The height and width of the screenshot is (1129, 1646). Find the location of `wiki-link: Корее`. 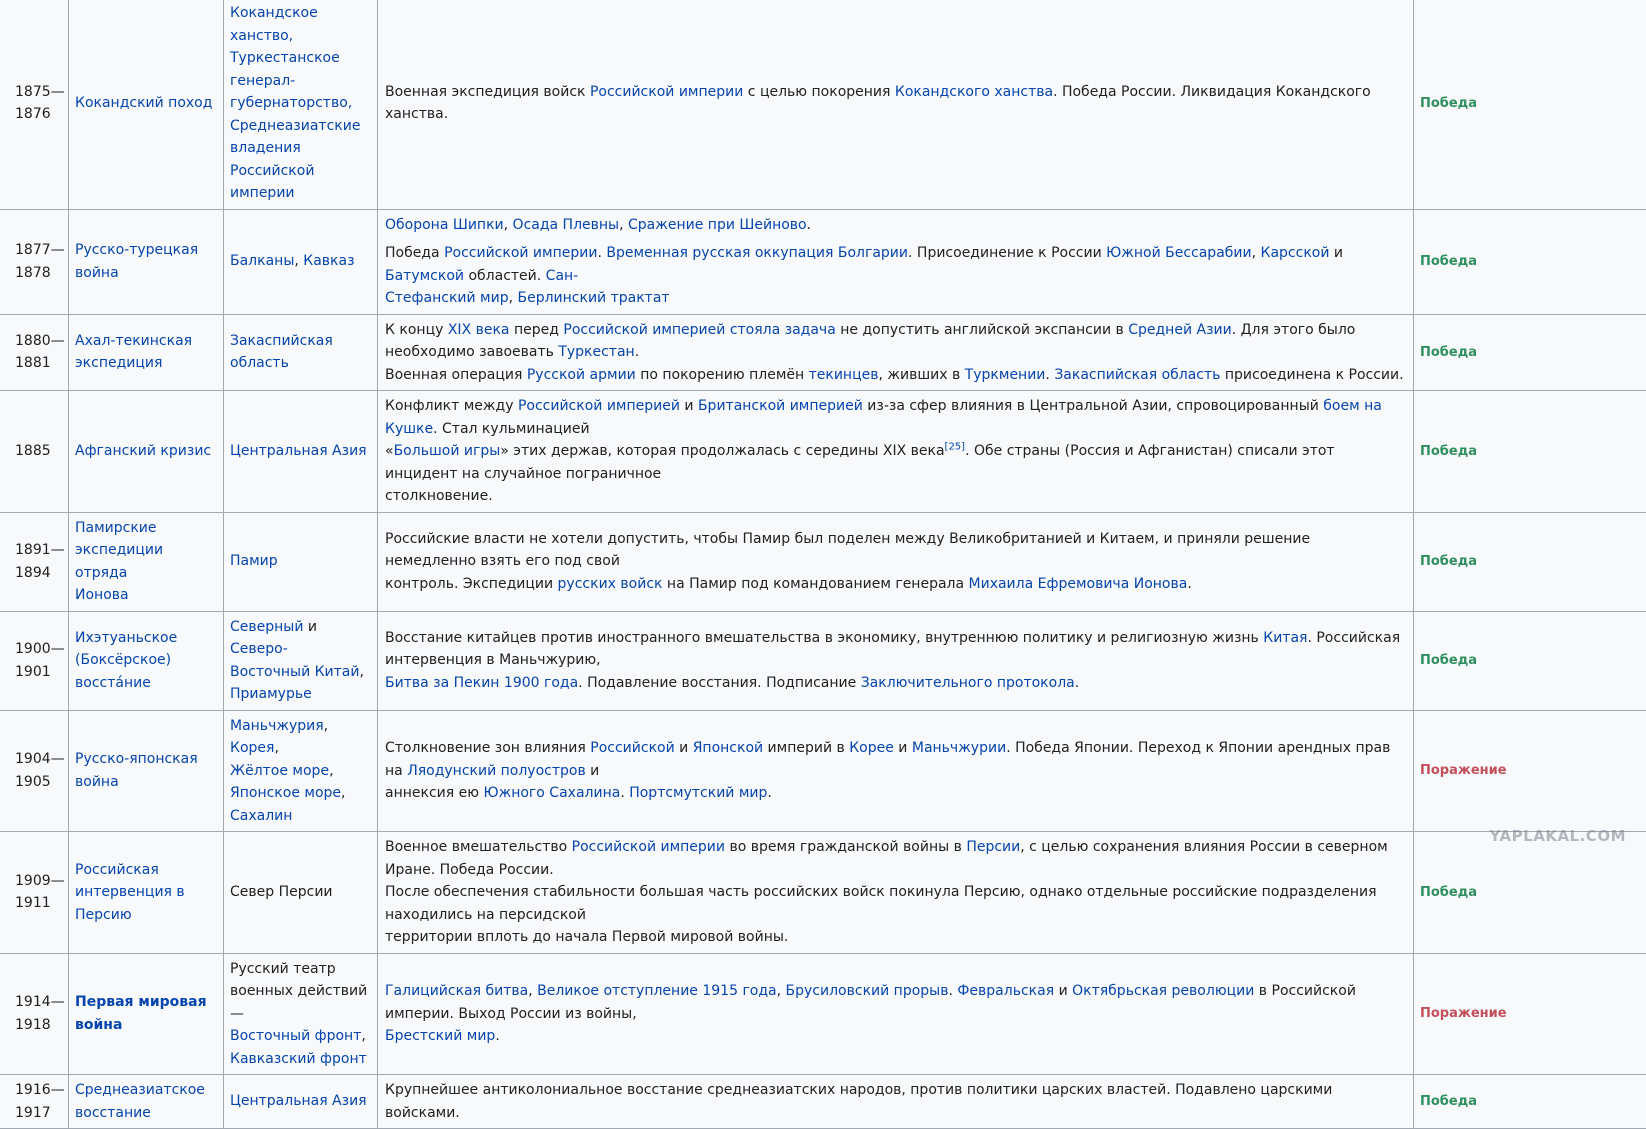

wiki-link: Корее is located at coordinates (871, 748).